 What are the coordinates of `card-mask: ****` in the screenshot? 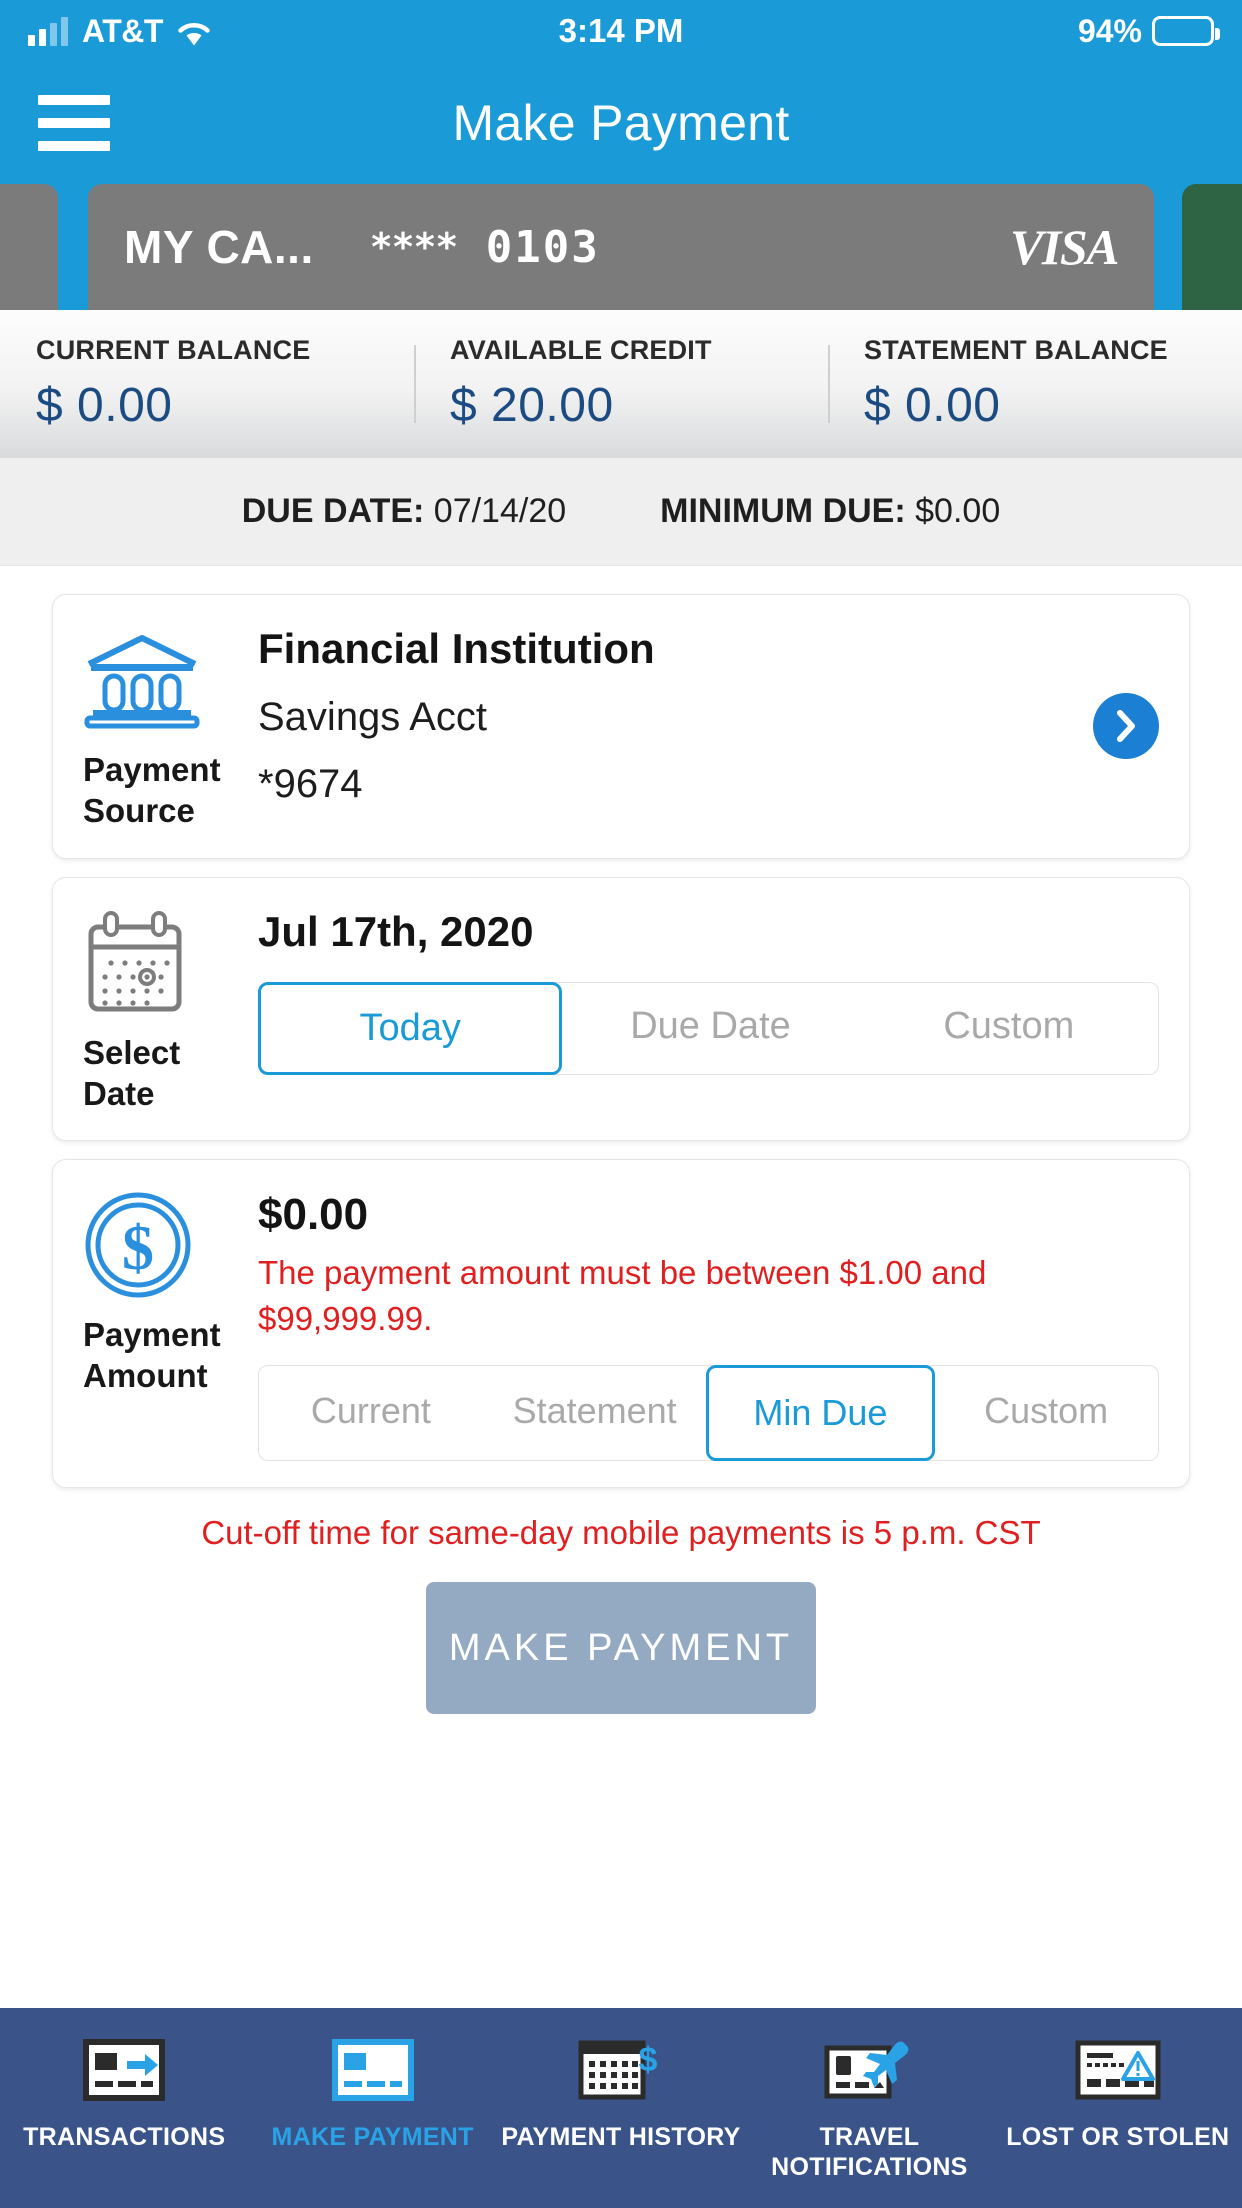 It's located at (414, 246).